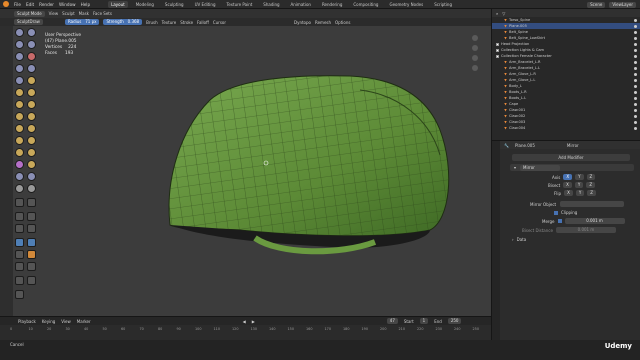 The image size is (640, 360). What do you see at coordinates (19, 242) in the screenshot?
I see `cloth-filter-icon` at bounding box center [19, 242].